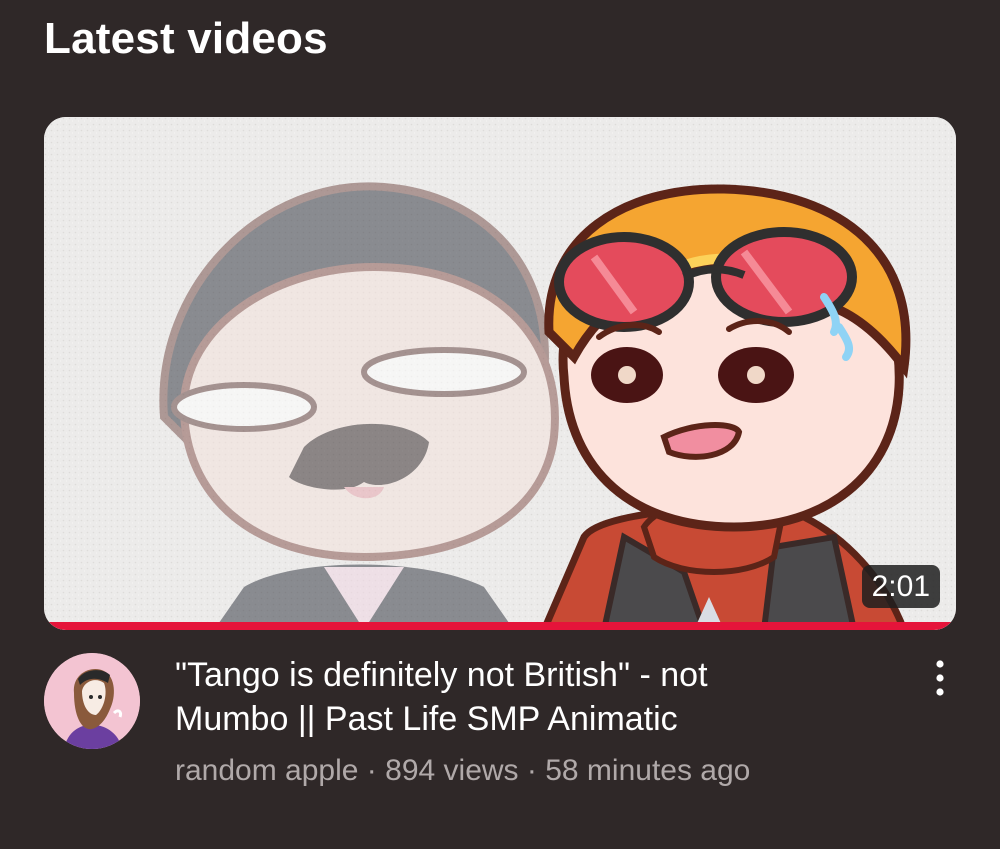 Image resolution: width=1000 pixels, height=849 pixels. I want to click on avatar-illustration, so click(92, 701).